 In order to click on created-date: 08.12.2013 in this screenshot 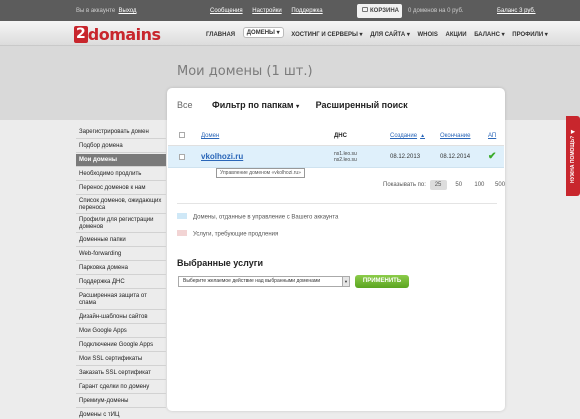, I will do `click(405, 157)`.